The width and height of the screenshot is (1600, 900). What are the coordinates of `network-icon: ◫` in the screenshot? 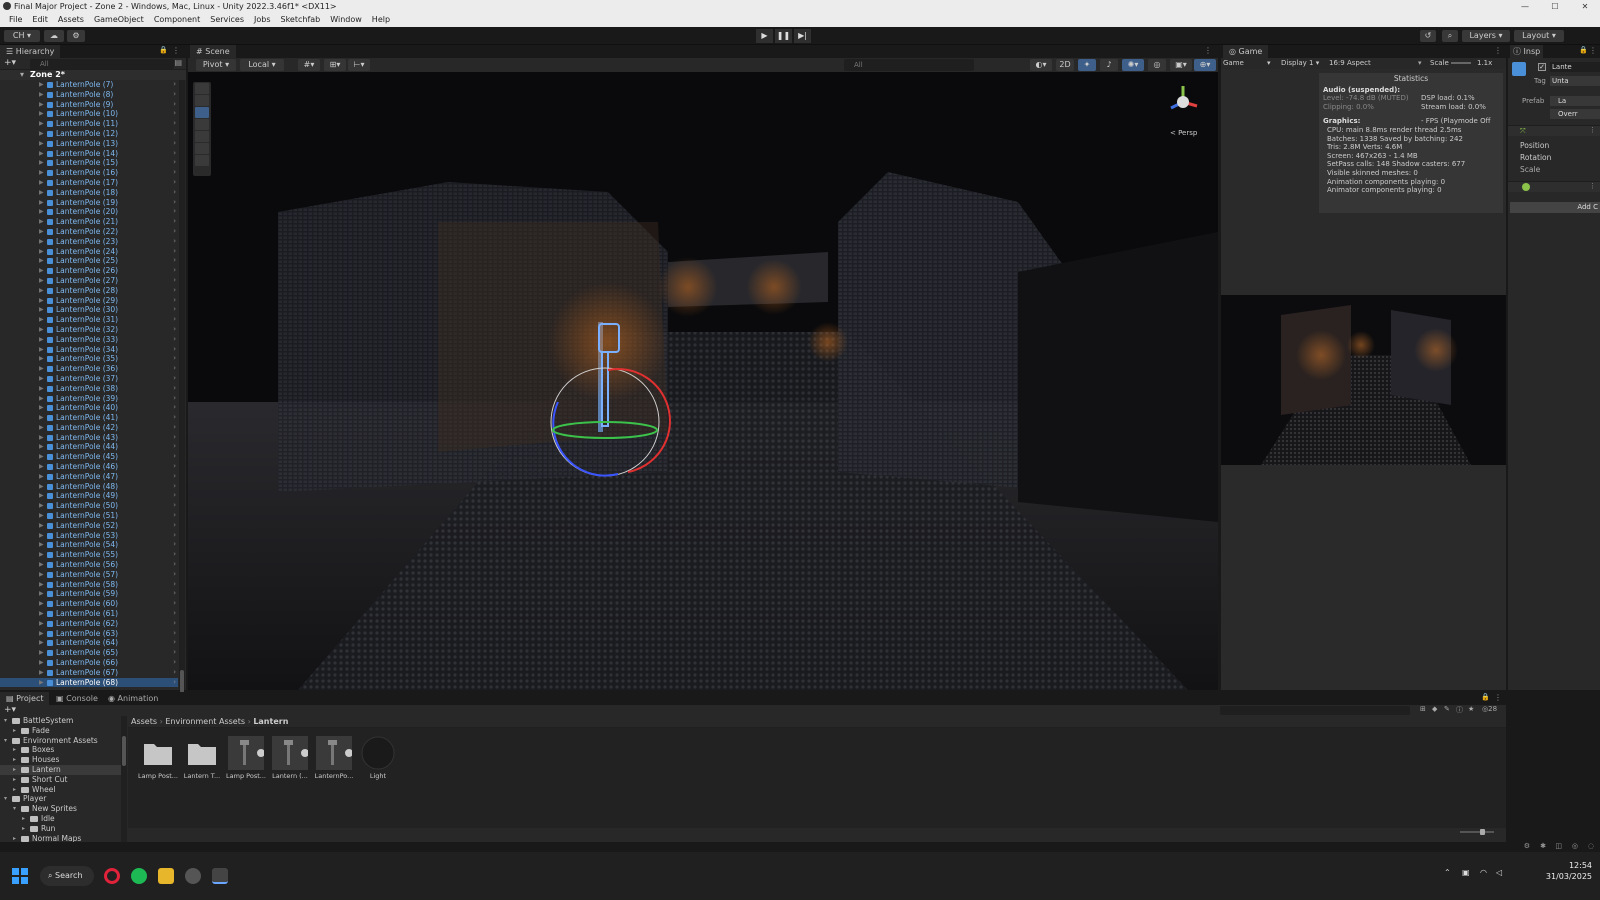 It's located at (1558, 846).